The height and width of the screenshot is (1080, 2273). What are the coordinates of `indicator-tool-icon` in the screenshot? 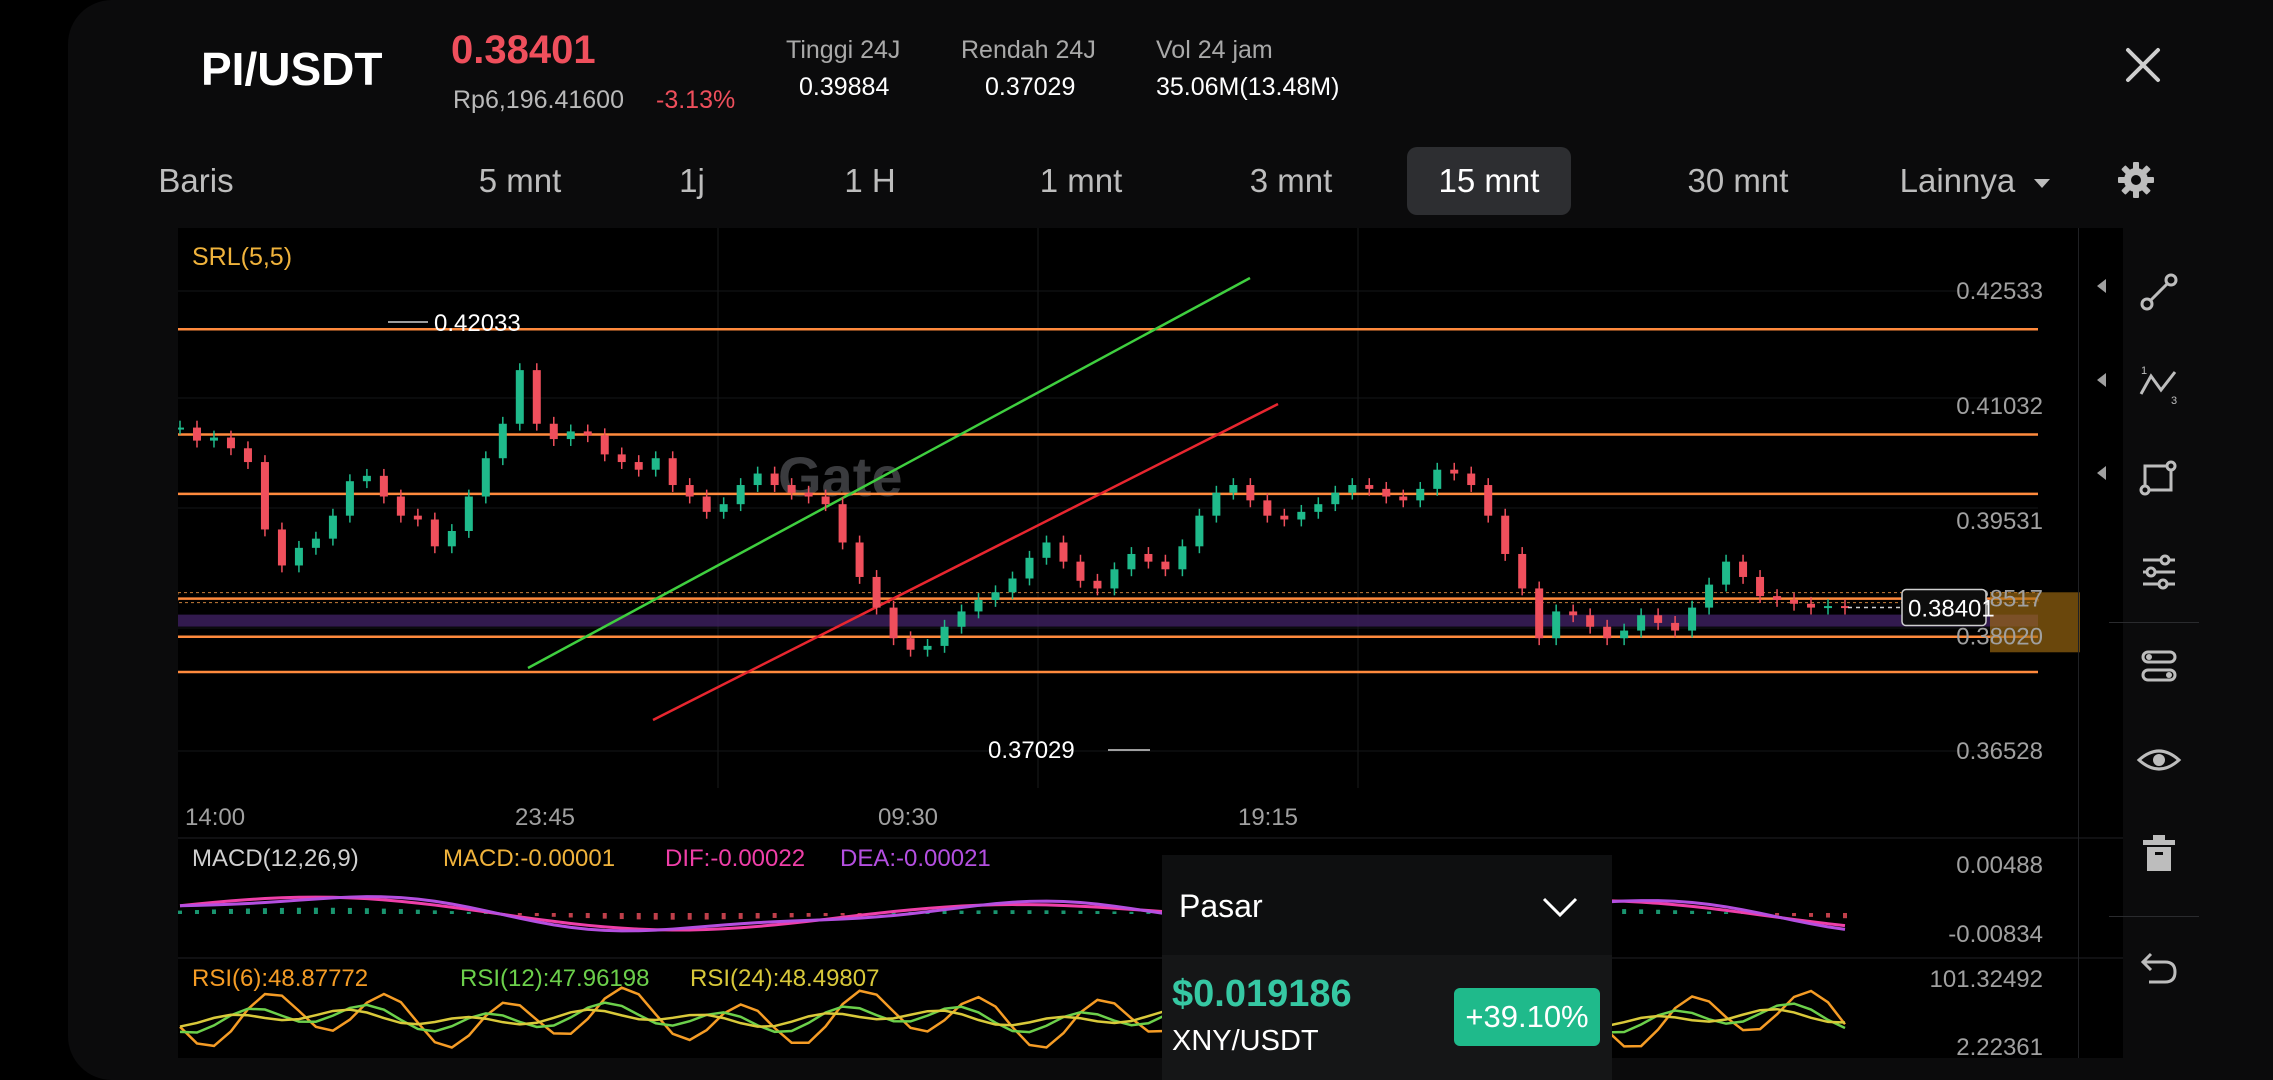 It's located at (2159, 666).